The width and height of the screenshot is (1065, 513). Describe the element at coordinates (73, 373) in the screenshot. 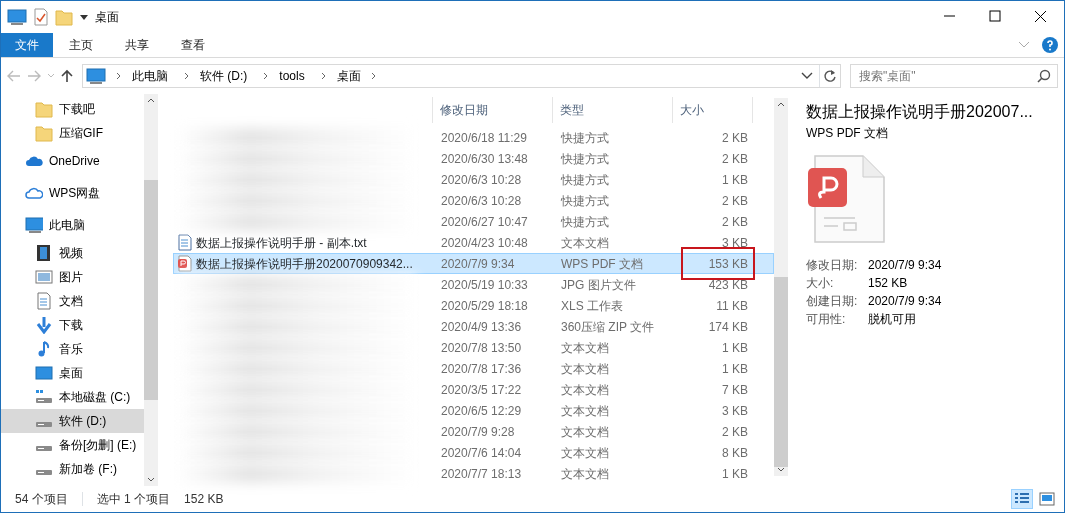

I see `sidebar-item: 桌面` at that location.